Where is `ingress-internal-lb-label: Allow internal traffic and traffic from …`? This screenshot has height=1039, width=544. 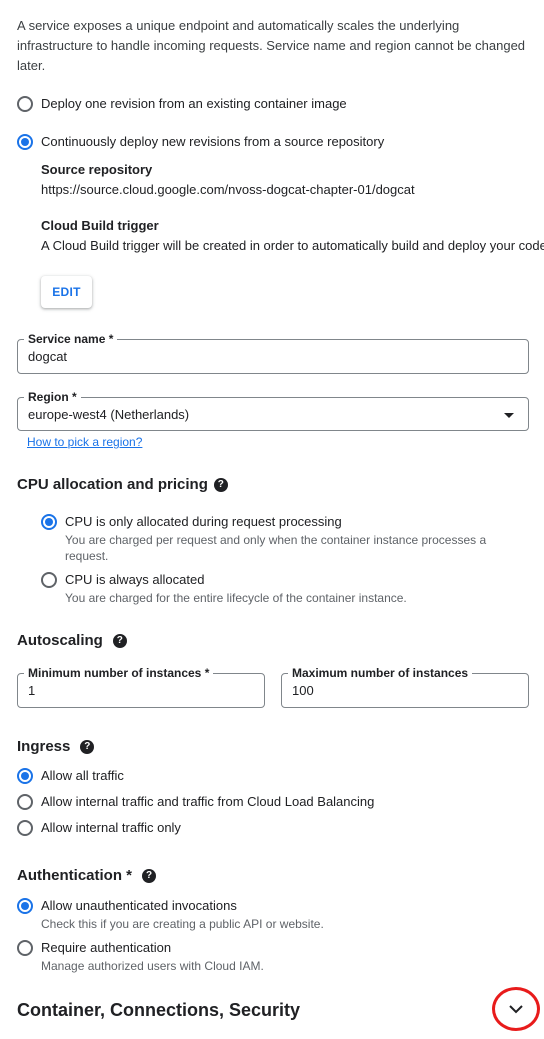
ingress-internal-lb-label: Allow internal traffic and traffic from … is located at coordinates (207, 801).